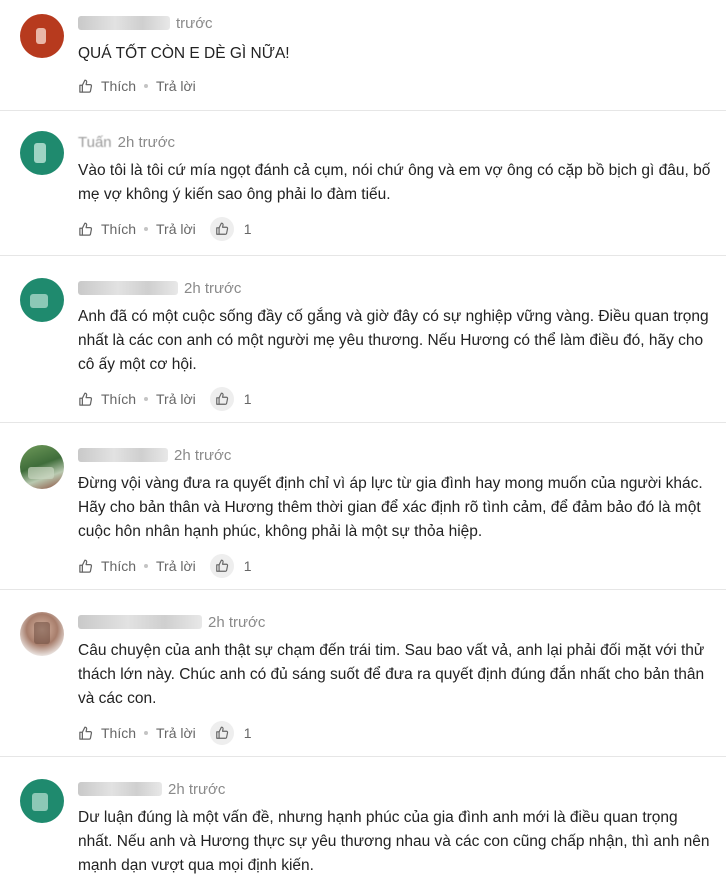 The image size is (726, 878). I want to click on author-name: Tuấn, so click(95, 142).